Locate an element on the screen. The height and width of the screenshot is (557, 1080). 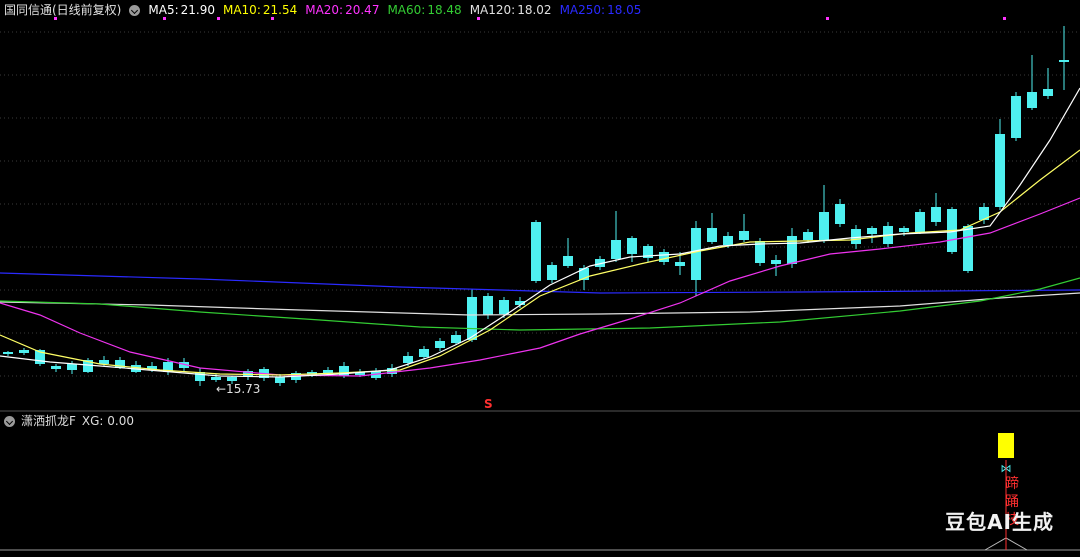
top-marker-dots is located at coordinates (530, 18).